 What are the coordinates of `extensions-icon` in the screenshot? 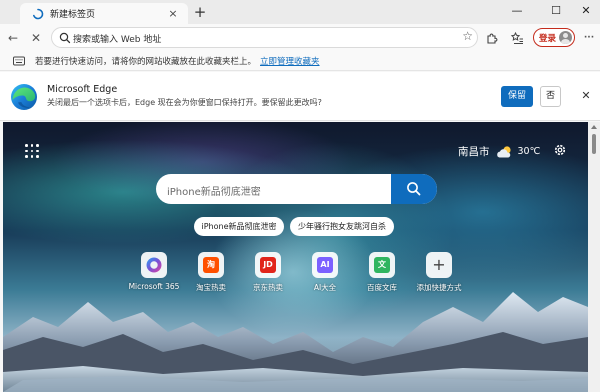 It's located at (492, 38).